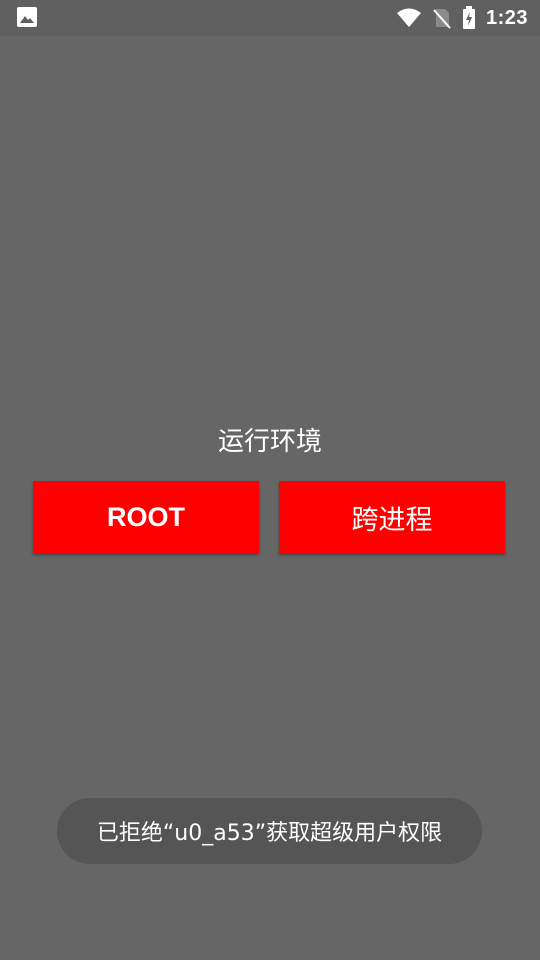  What do you see at coordinates (269, 442) in the screenshot?
I see `section-title: 运行环境` at bounding box center [269, 442].